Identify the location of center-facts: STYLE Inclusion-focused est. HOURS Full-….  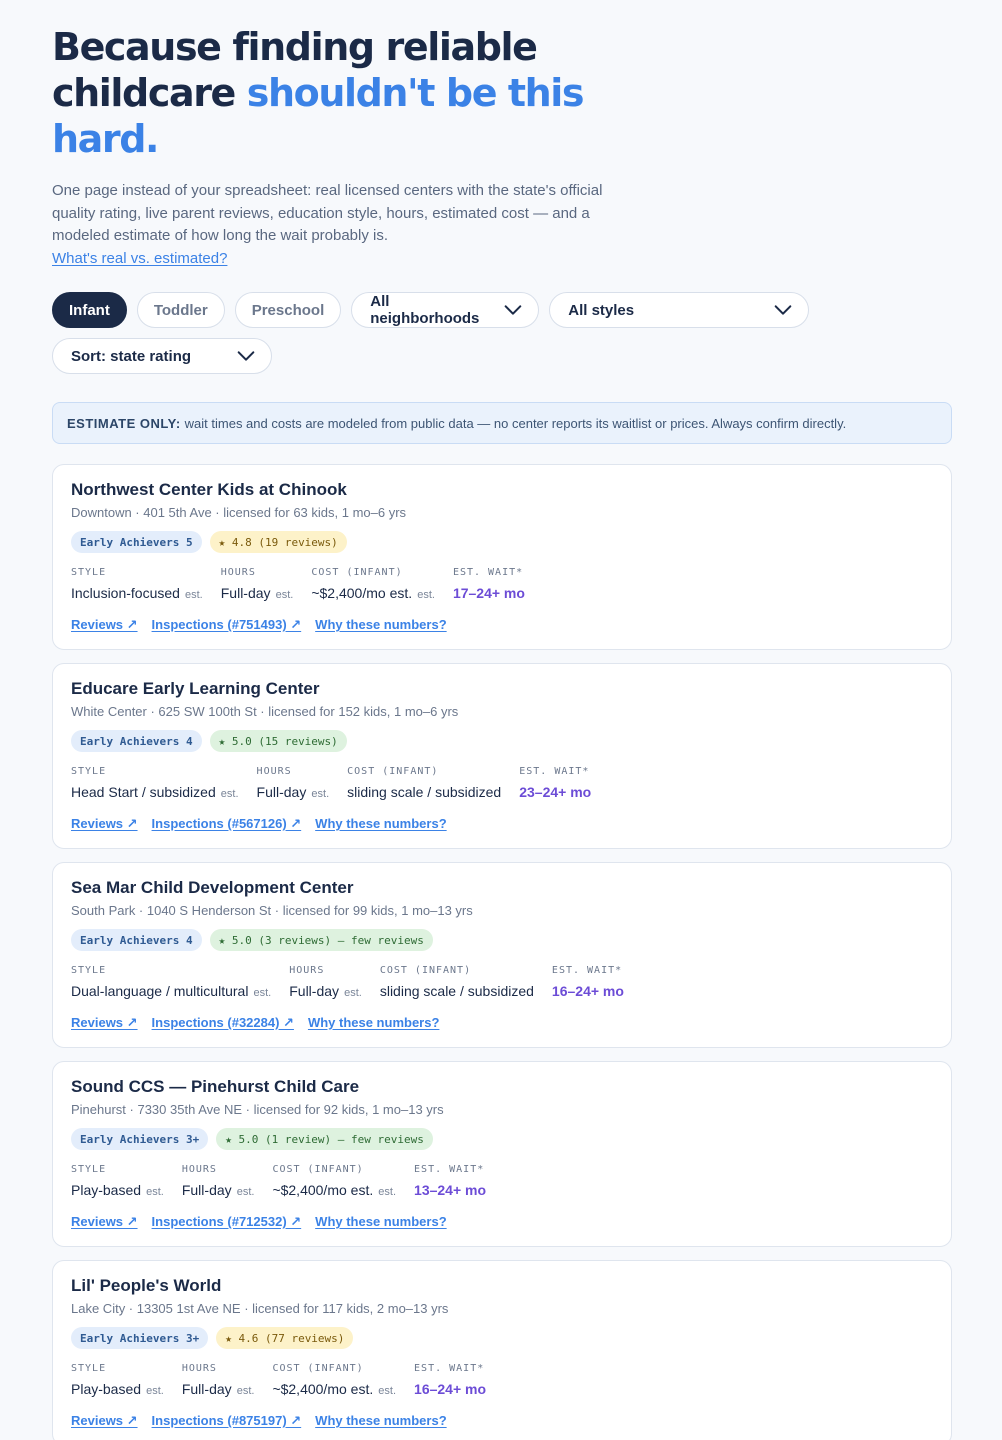
(502, 585).